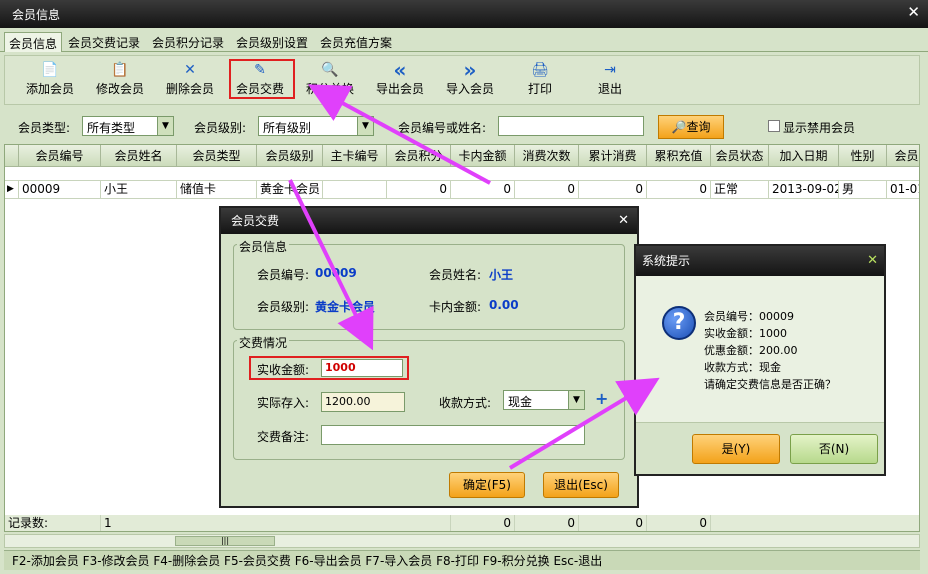  Describe the element at coordinates (483, 523) in the screenshot. I see `footer-balance: 0` at that location.